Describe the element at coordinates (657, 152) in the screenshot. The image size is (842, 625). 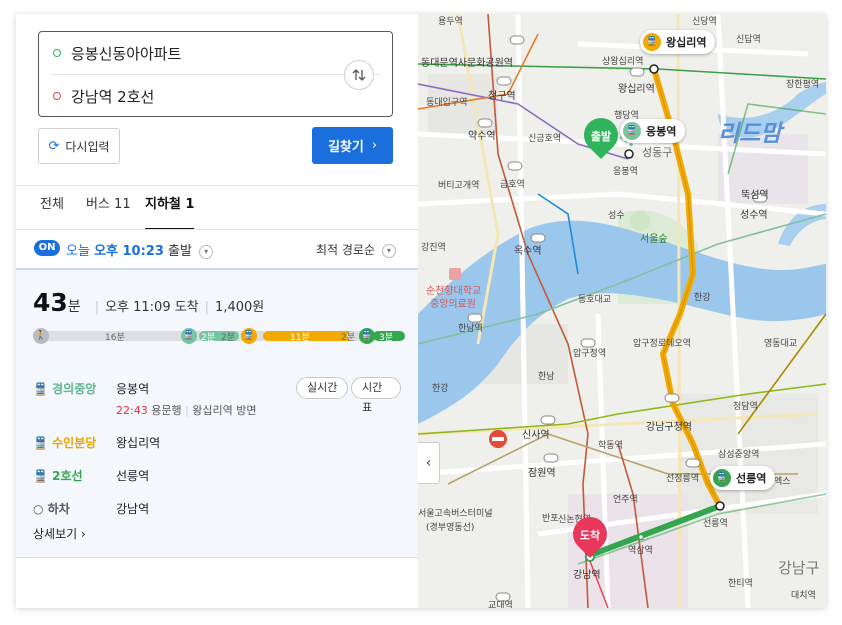
I see `map-label: 성동구` at that location.